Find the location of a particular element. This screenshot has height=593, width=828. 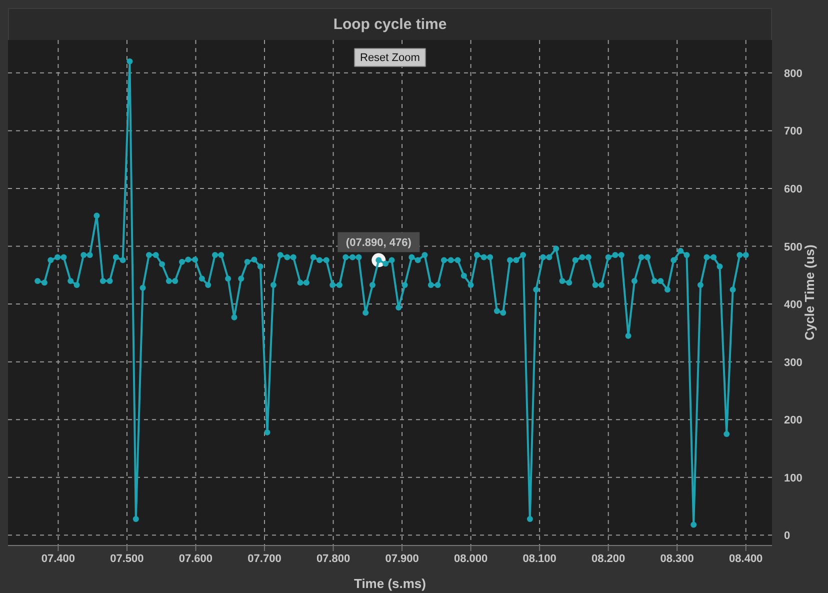

annotation: (07.890, 476) is located at coordinates (379, 243).